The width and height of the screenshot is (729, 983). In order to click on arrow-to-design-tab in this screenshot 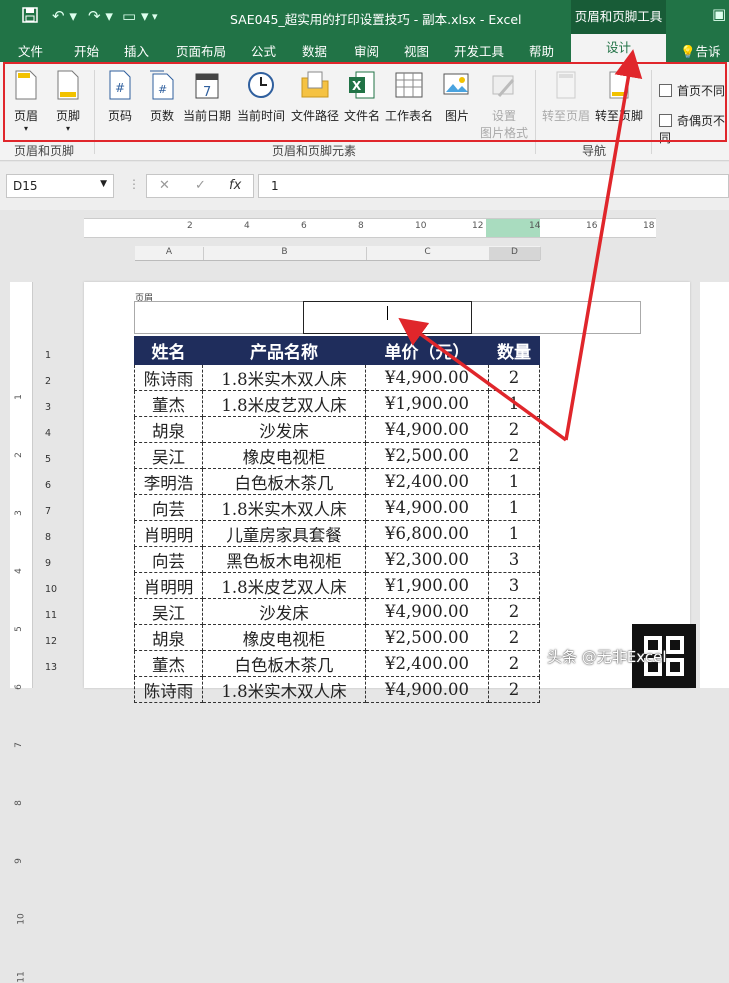, I will do `click(603, 245)`.